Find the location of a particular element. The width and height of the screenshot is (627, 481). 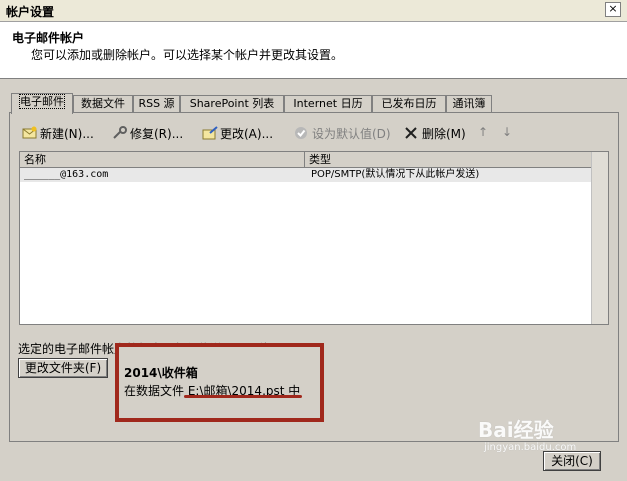

header-subtitle: 您可以添加或删除帐户。可以选择某个帐户并更改其设置。 is located at coordinates (187, 55).